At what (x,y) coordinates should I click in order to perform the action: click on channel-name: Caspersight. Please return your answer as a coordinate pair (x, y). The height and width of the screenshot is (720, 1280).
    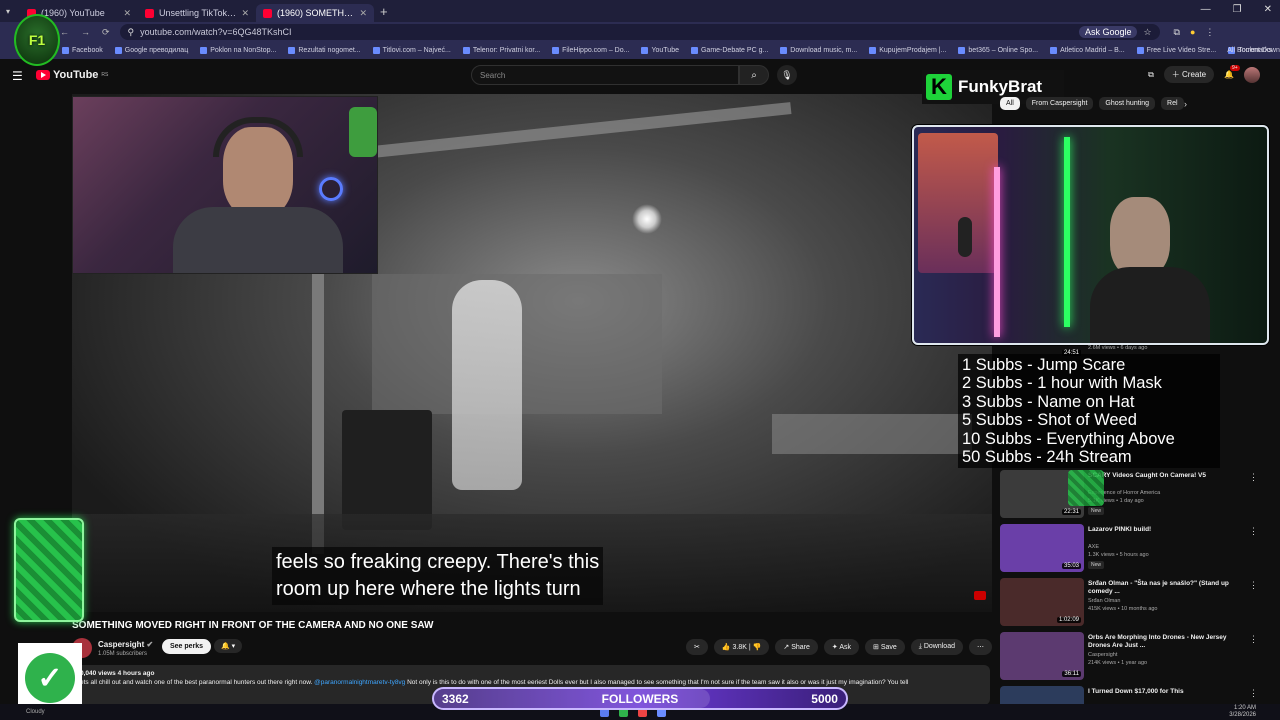
    Looking at the image, I should click on (1102, 655).